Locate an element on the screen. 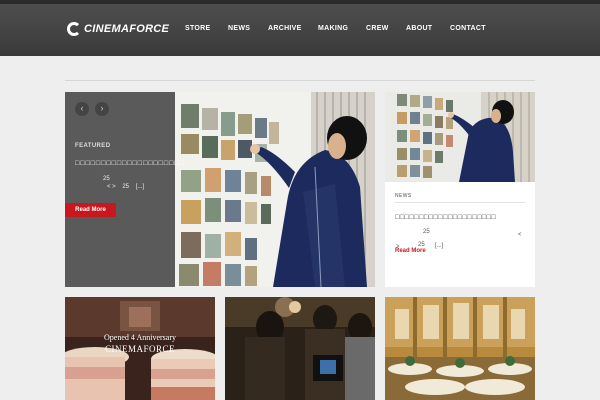 This screenshot has height=400, width=600. thumb-anniversary-line2: CINEMAFORCE is located at coordinates (139, 349).